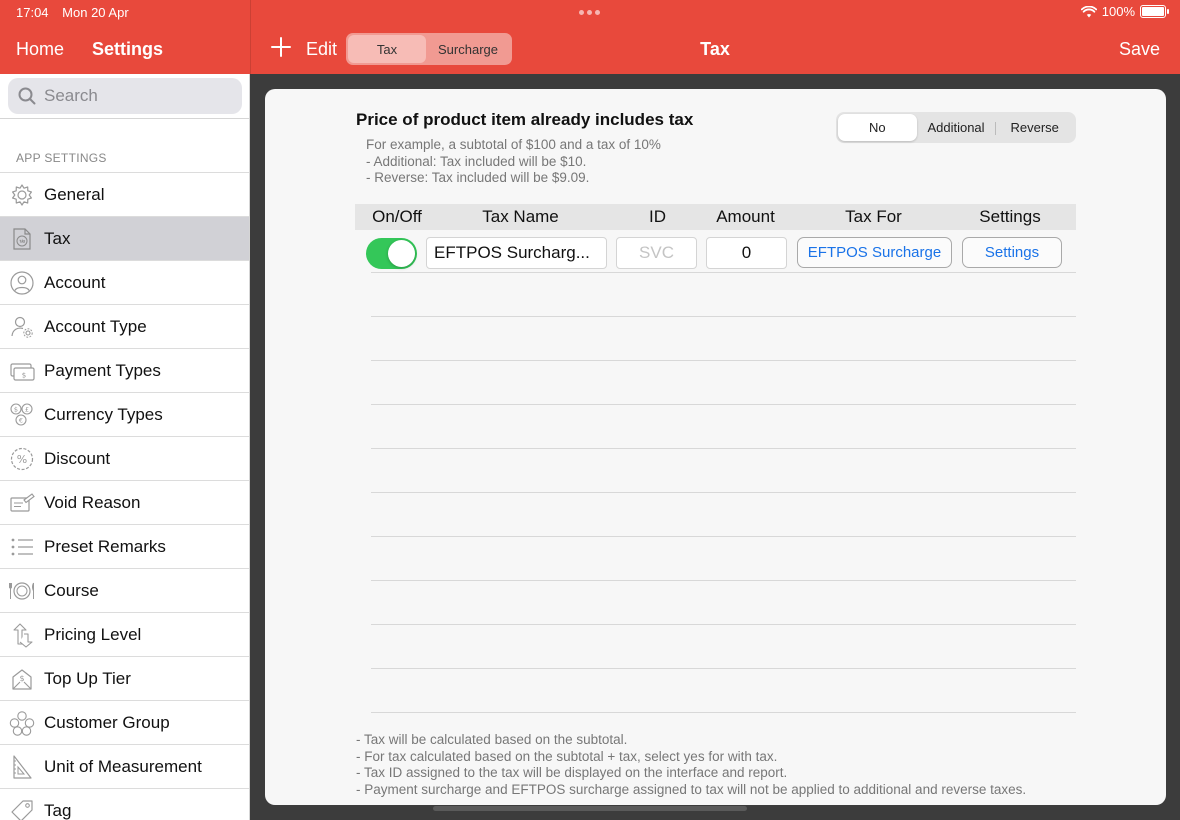 The width and height of the screenshot is (1180, 820). What do you see at coordinates (1088, 11) in the screenshot?
I see `wifi-icon` at bounding box center [1088, 11].